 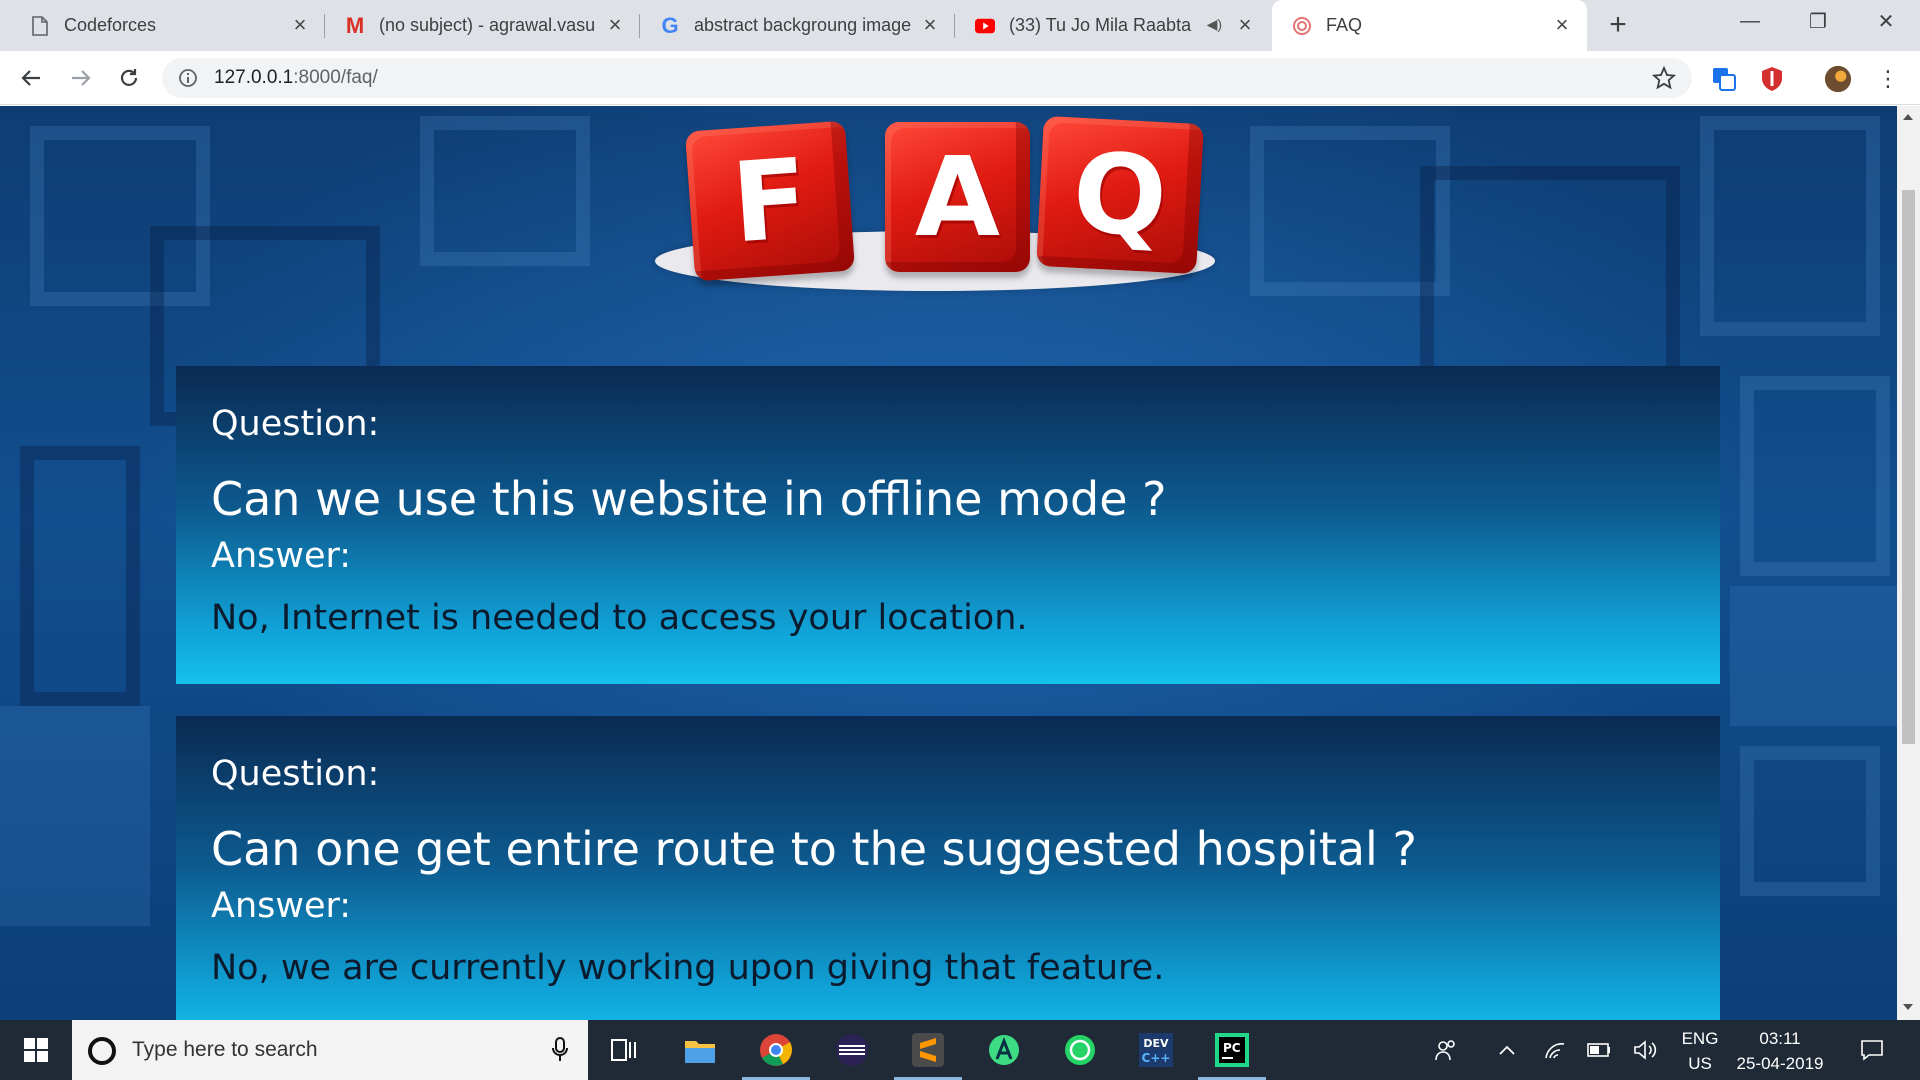 I want to click on shield-extension-icon, so click(x=1772, y=79).